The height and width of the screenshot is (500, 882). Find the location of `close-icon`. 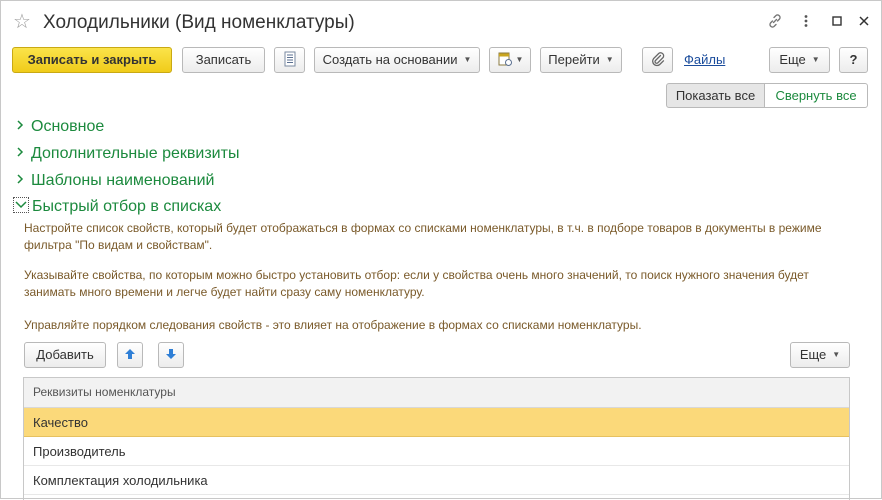

close-icon is located at coordinates (864, 23).